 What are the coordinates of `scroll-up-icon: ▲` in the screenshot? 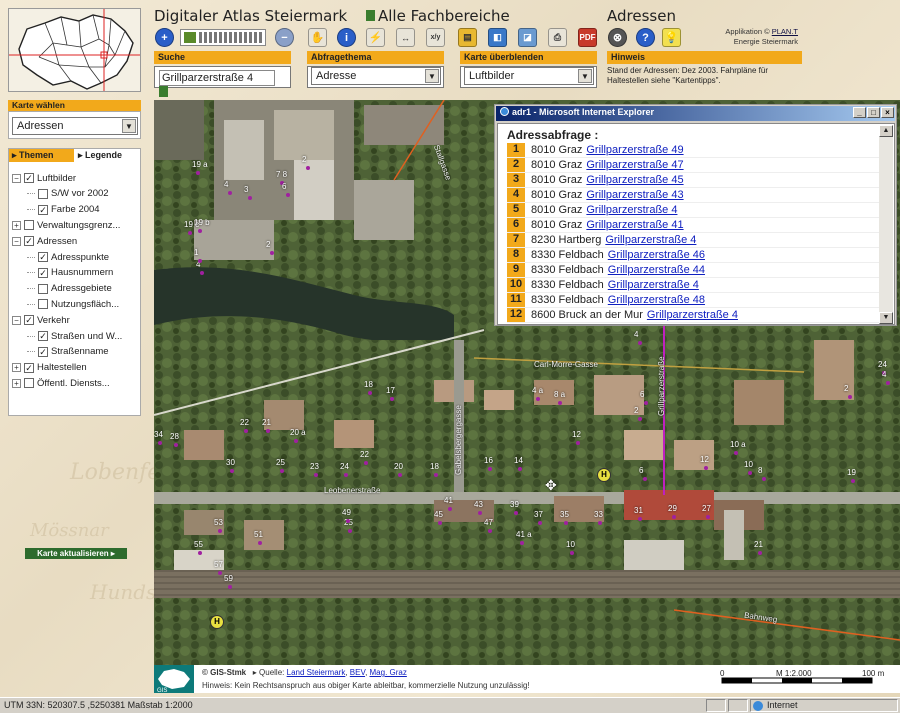 It's located at (886, 131).